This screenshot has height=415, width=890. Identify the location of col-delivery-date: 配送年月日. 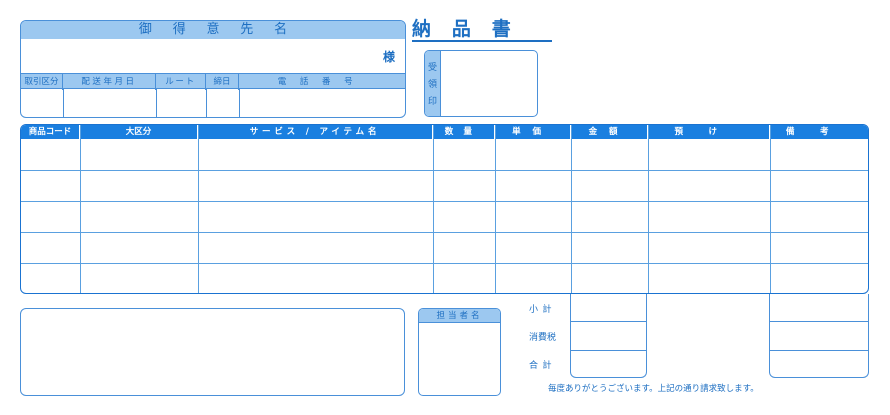
(109, 82).